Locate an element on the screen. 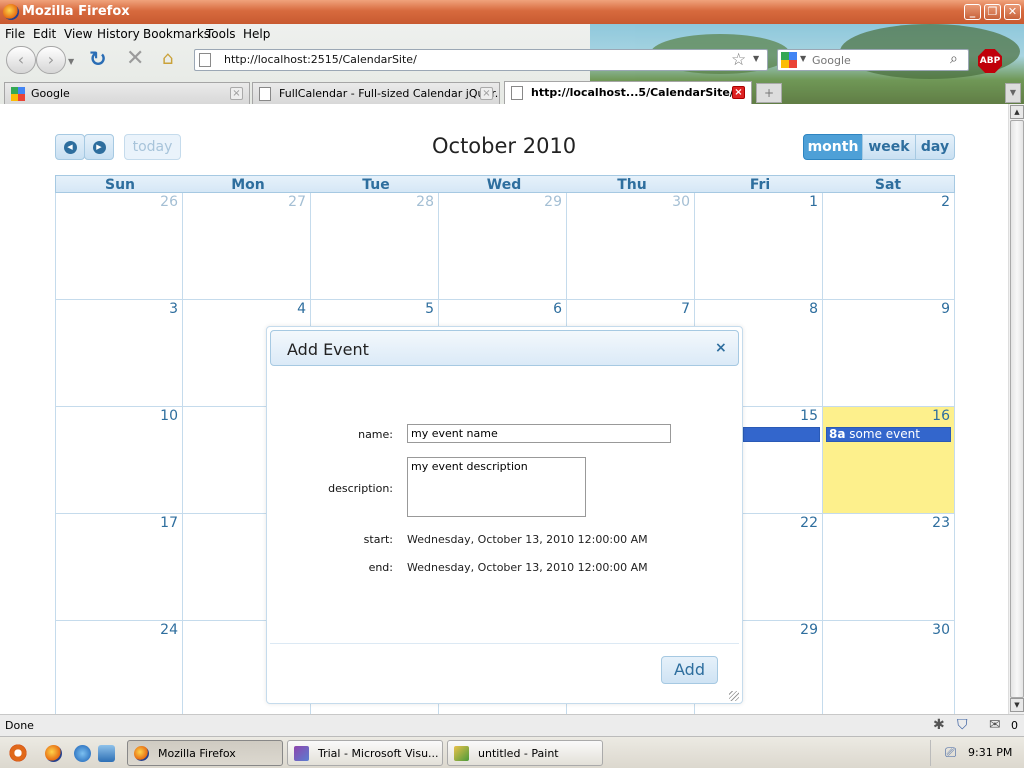 This screenshot has width=1024, height=768. mail-icon: ✉ is located at coordinates (995, 725).